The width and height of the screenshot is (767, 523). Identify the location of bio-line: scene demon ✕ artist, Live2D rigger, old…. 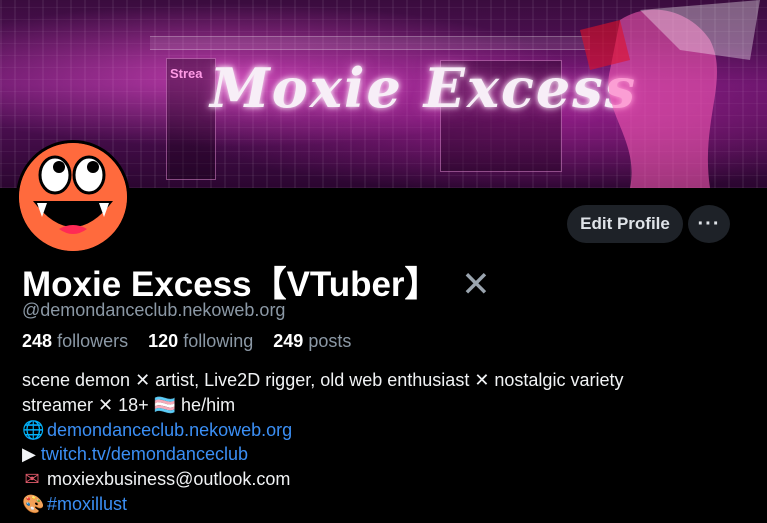
(323, 380).